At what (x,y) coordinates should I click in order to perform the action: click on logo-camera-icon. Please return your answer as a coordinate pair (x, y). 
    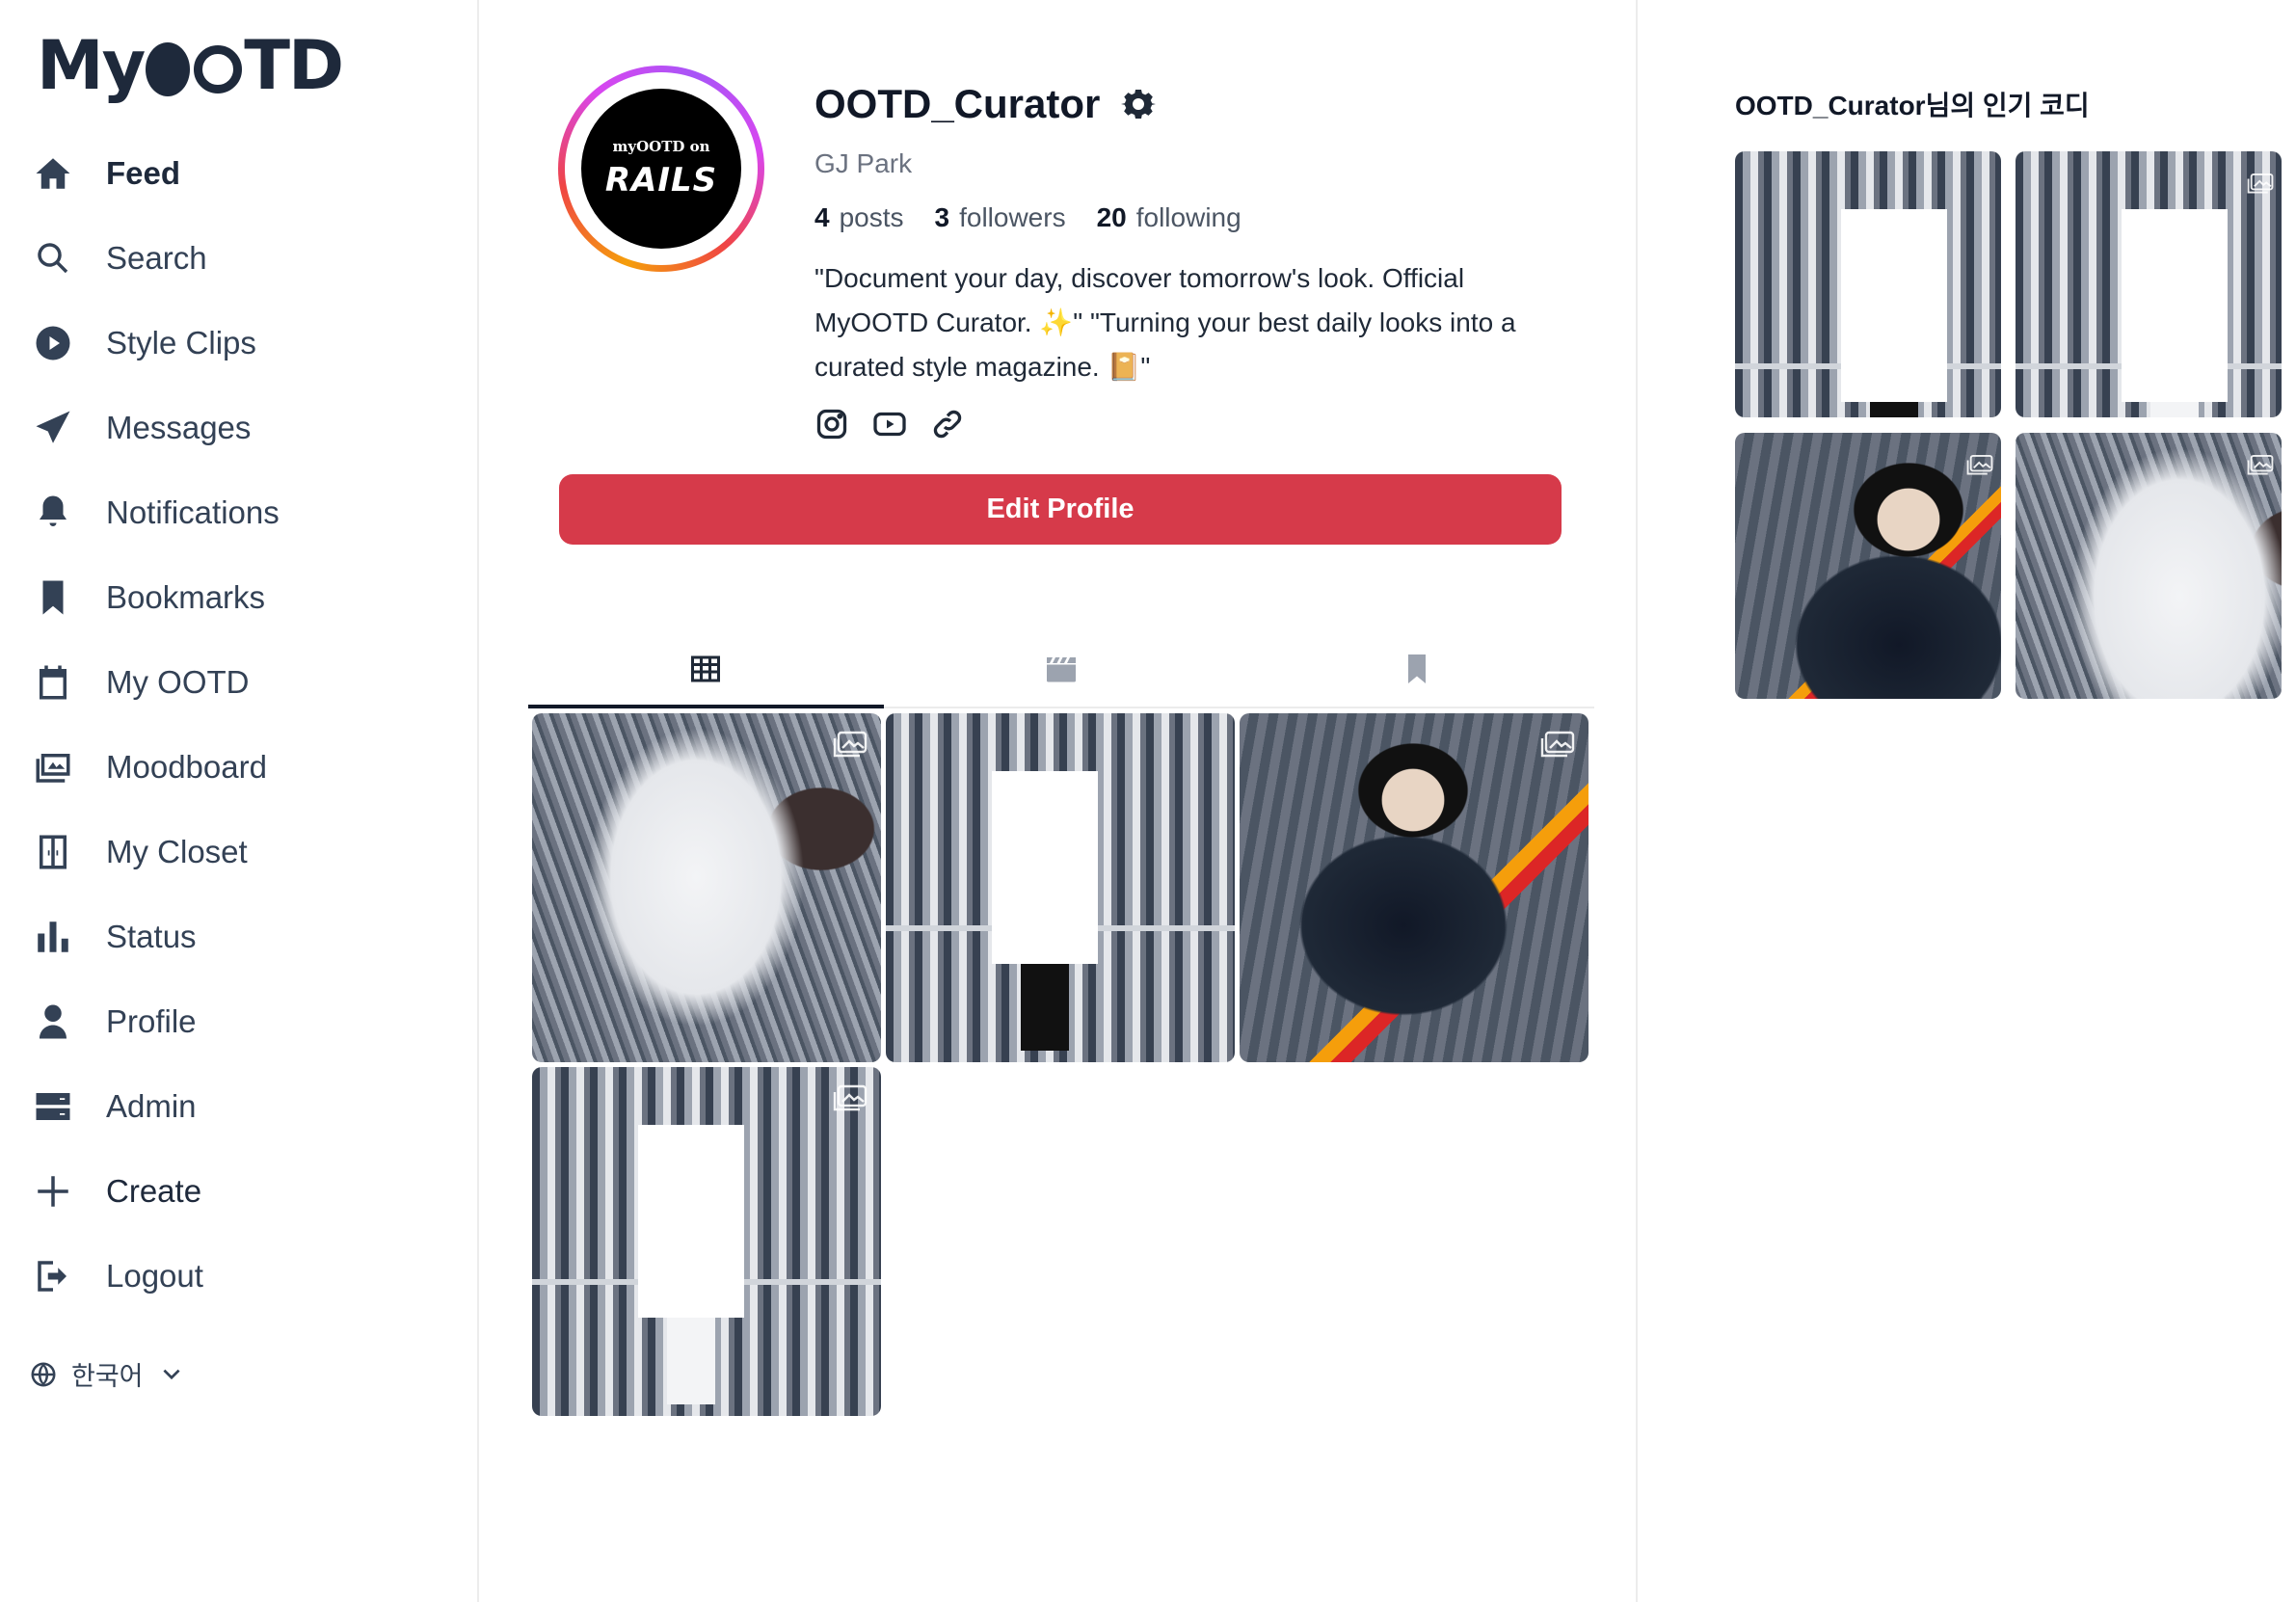
    Looking at the image, I should click on (218, 69).